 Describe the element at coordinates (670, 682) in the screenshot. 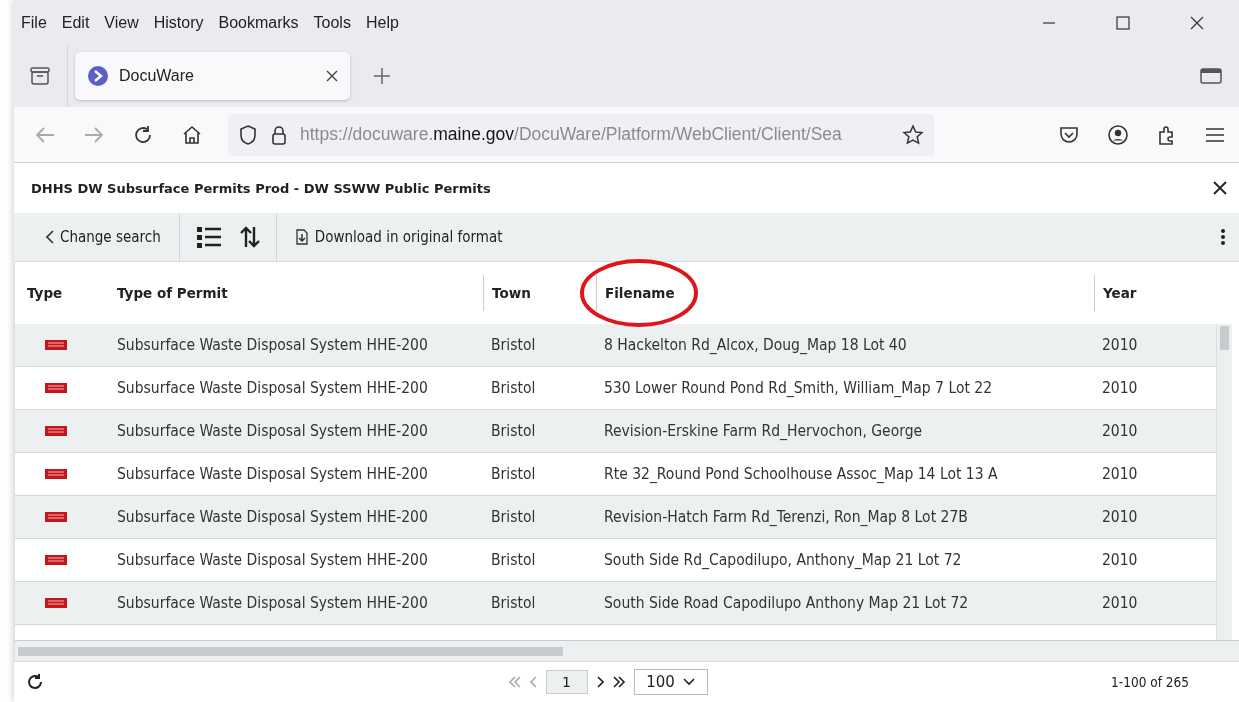

I see `page-size-dropdown: 100` at that location.